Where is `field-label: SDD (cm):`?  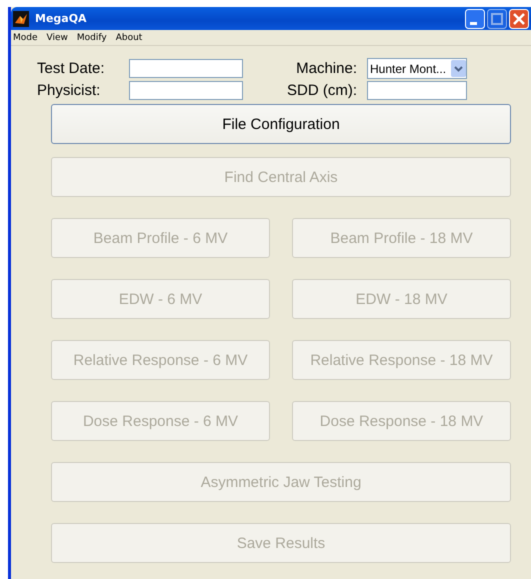
field-label: SDD (cm): is located at coordinates (322, 90).